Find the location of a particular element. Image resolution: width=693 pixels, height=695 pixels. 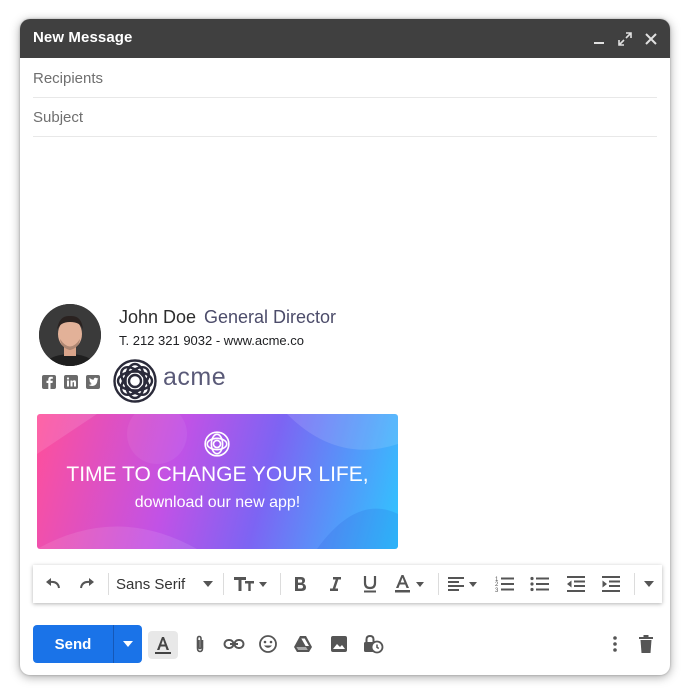

subject-field is located at coordinates (345, 117).